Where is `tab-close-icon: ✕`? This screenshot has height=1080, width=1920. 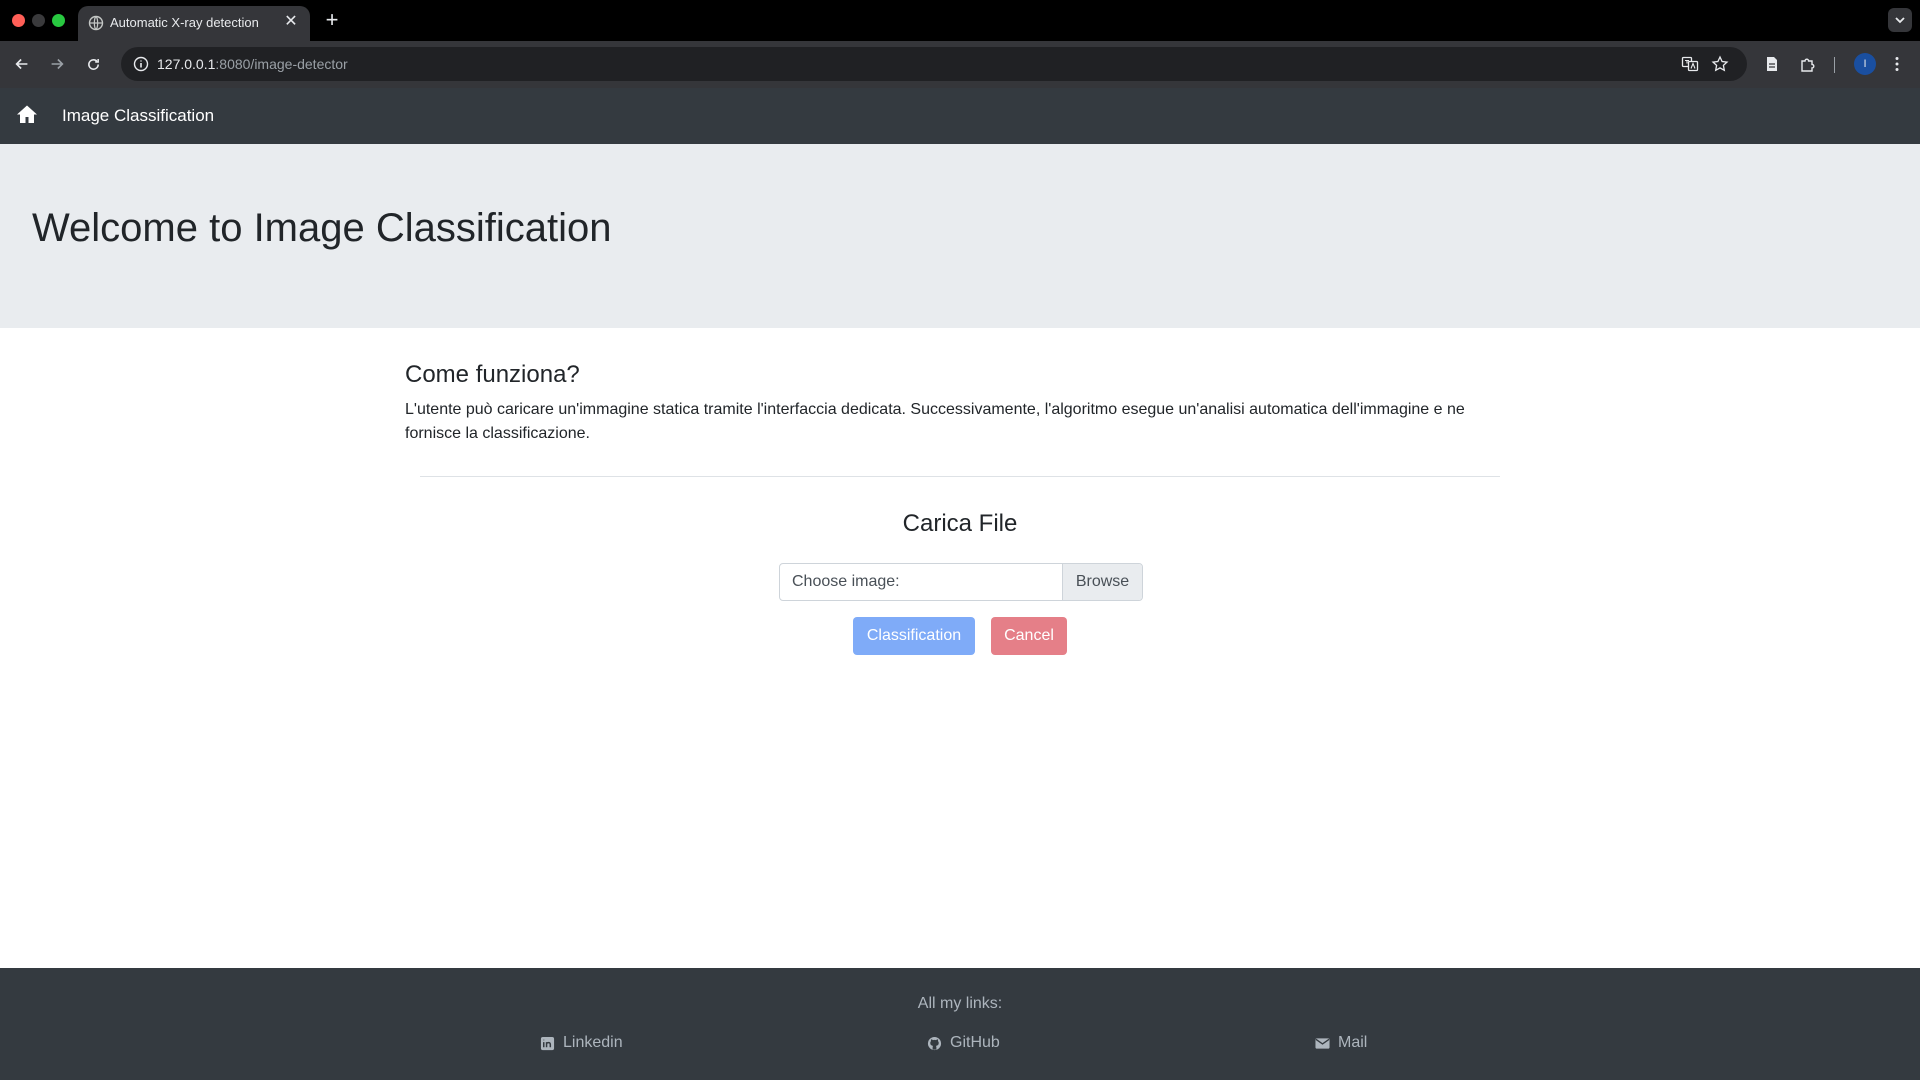 tab-close-icon: ✕ is located at coordinates (291, 22).